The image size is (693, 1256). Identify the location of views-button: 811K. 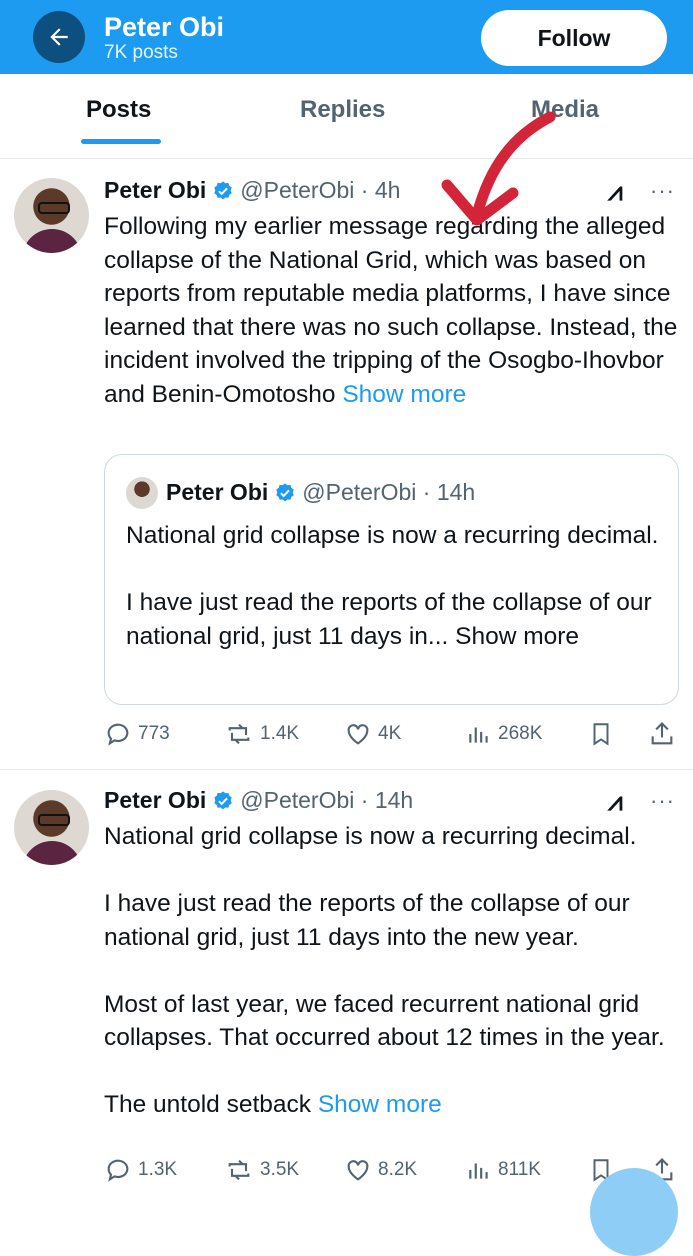
(503, 1170).